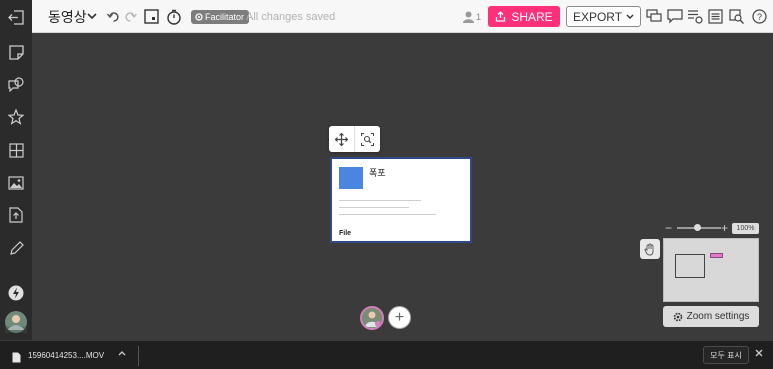  I want to click on shapes-icon, so click(16, 84).